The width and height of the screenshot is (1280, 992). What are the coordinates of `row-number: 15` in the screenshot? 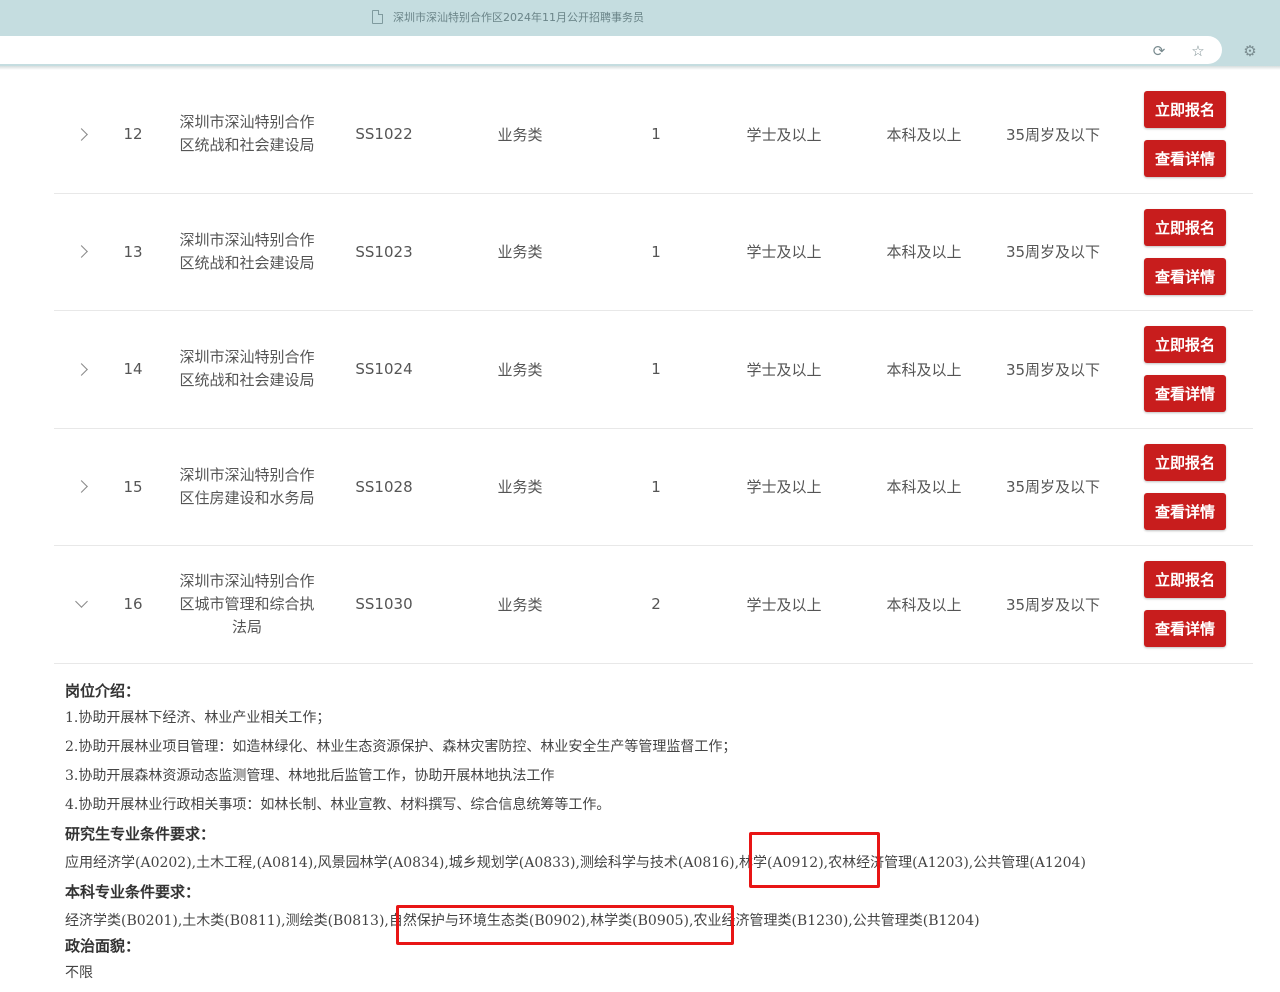 It's located at (133, 486).